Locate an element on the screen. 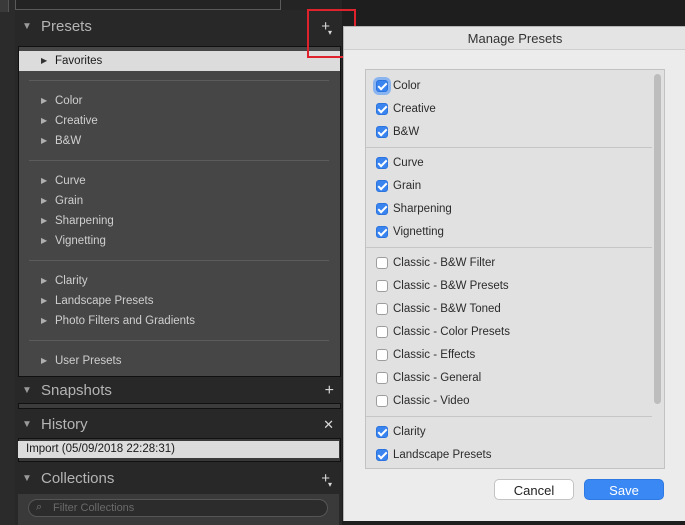  collections-filter-area: ⌕ Filter Collections is located at coordinates (178, 509).